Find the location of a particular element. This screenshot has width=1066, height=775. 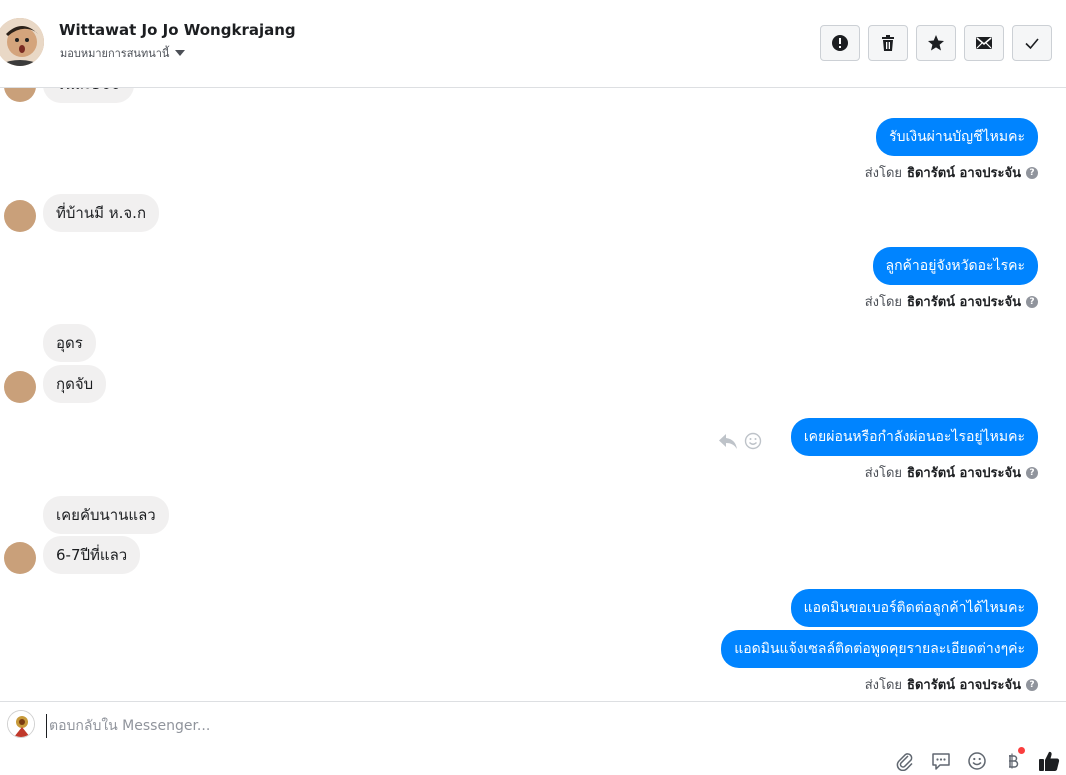

page-avatar is located at coordinates (21, 724).